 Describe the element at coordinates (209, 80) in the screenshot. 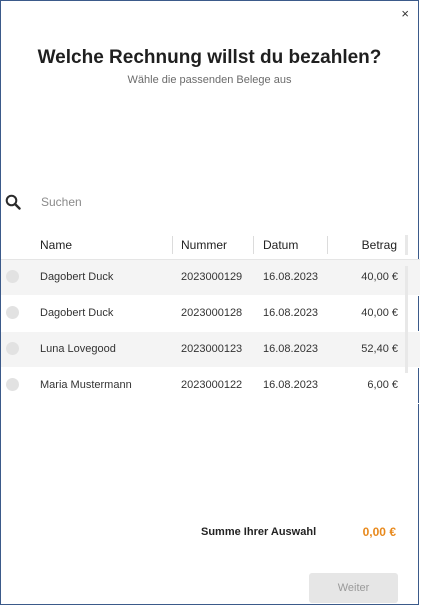

I see `dialog-subtitle: Wähle die passenden Belege aus` at that location.